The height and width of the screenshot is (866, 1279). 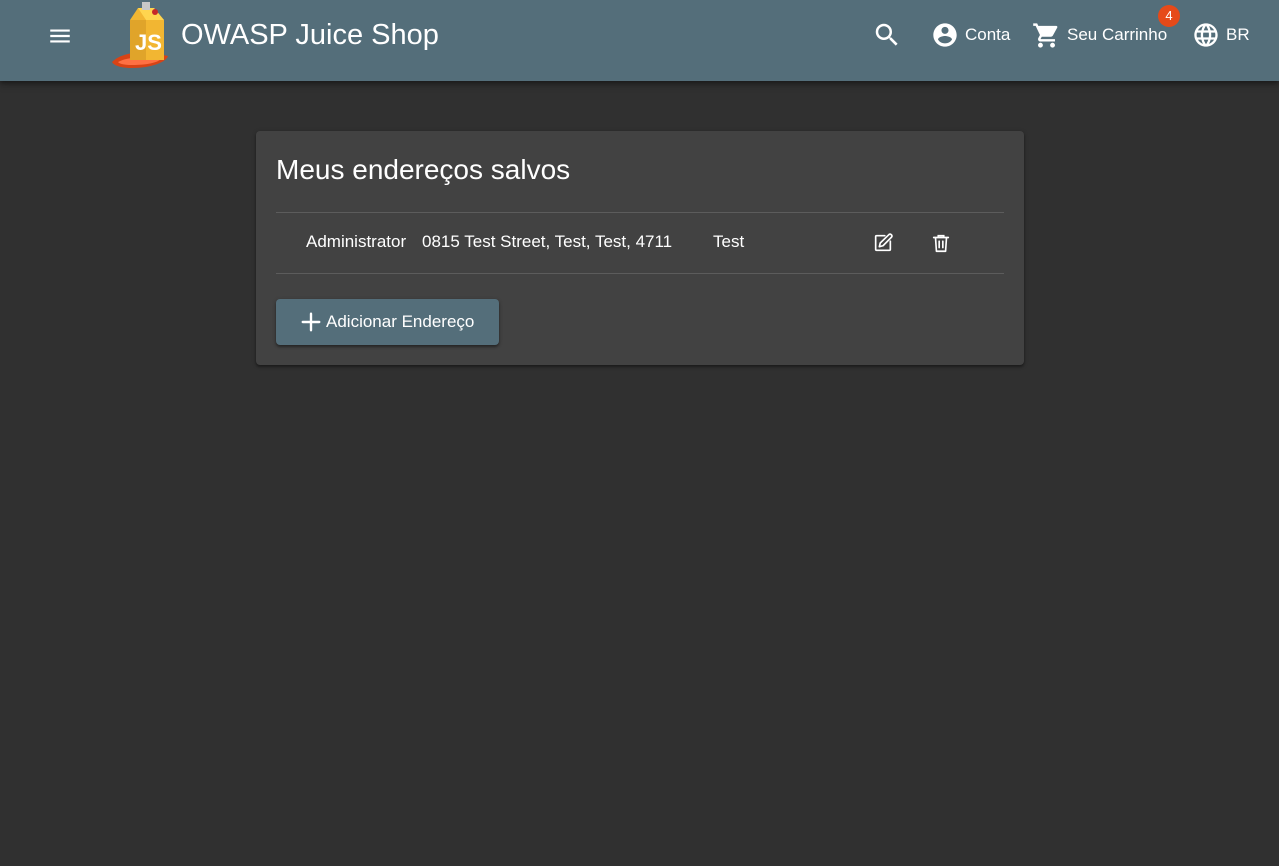 I want to click on menu-icon, so click(x=60, y=36).